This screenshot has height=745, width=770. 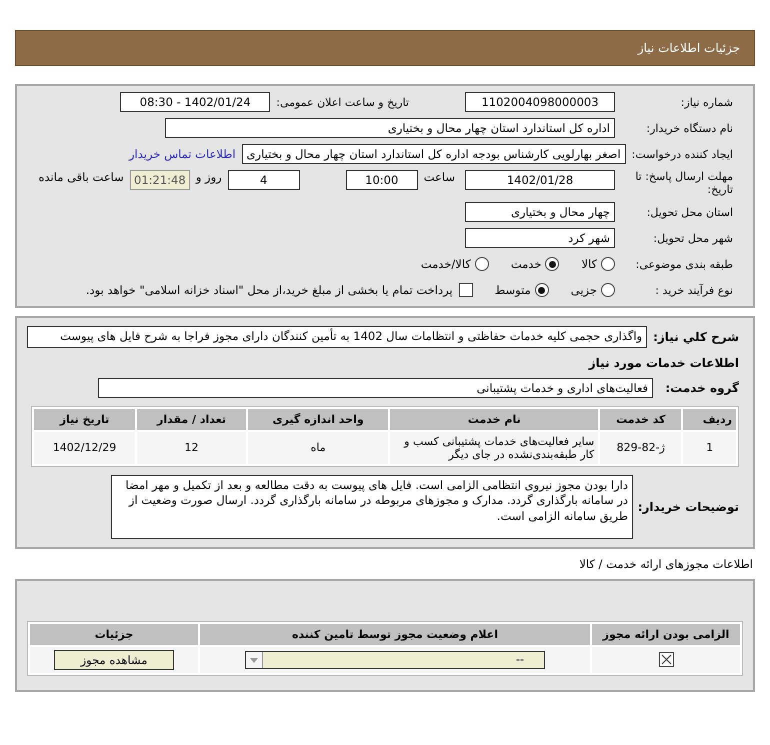 What do you see at coordinates (494, 448) in the screenshot?
I see `table-cell: سایر فعالیت‌های خدمات پشتیبانی کسب و کار طبقه‌بندی‌نشده در جای دیگر` at bounding box center [494, 448].